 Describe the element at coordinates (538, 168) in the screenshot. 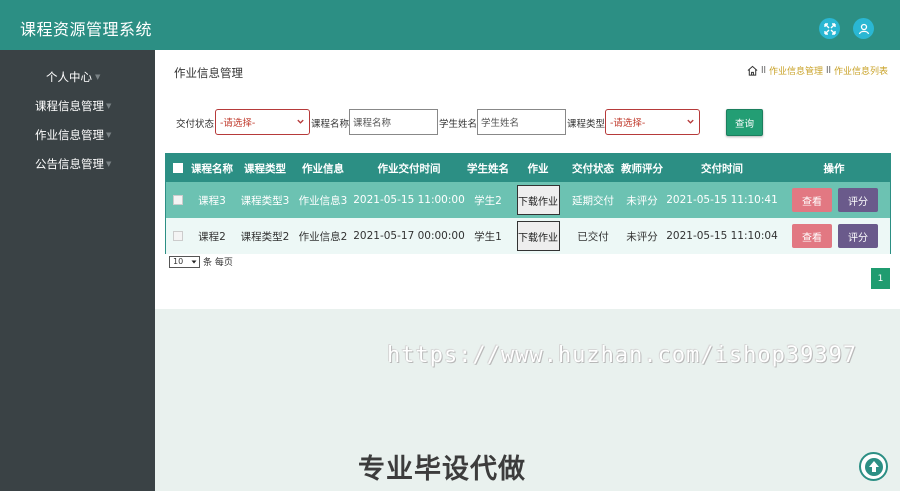

I see `header-homework: 作业` at that location.